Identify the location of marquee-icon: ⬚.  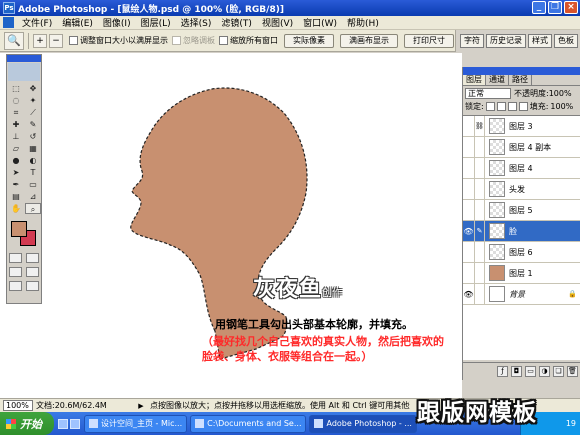
(16, 88).